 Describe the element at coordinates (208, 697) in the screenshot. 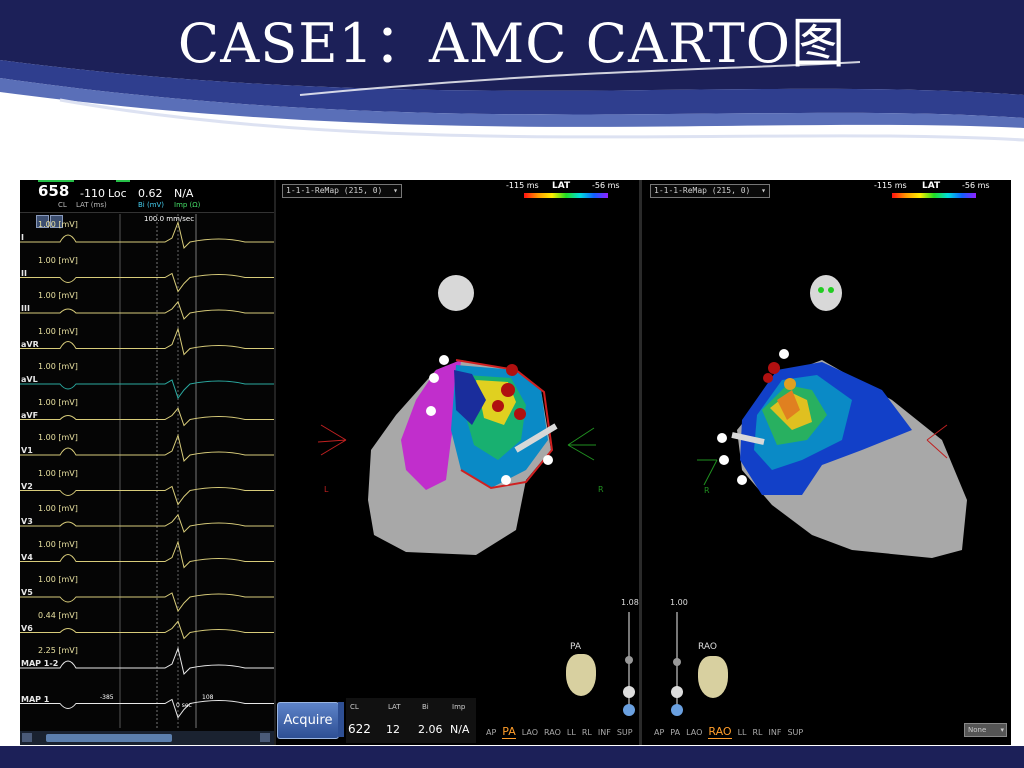

I see `window-end-label: 108` at that location.